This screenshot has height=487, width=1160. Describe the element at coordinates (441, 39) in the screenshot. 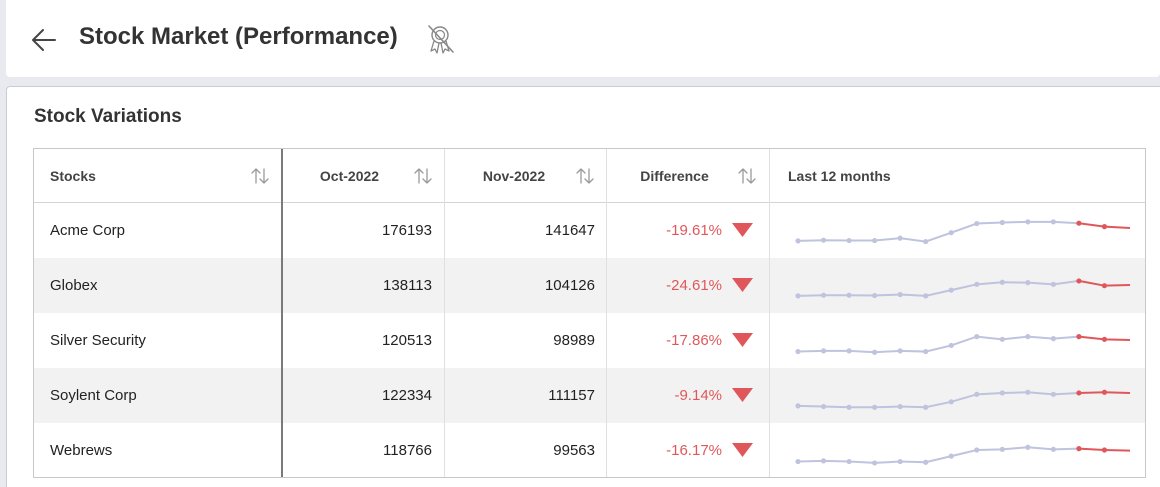

I see `award-badge-off-icon` at that location.